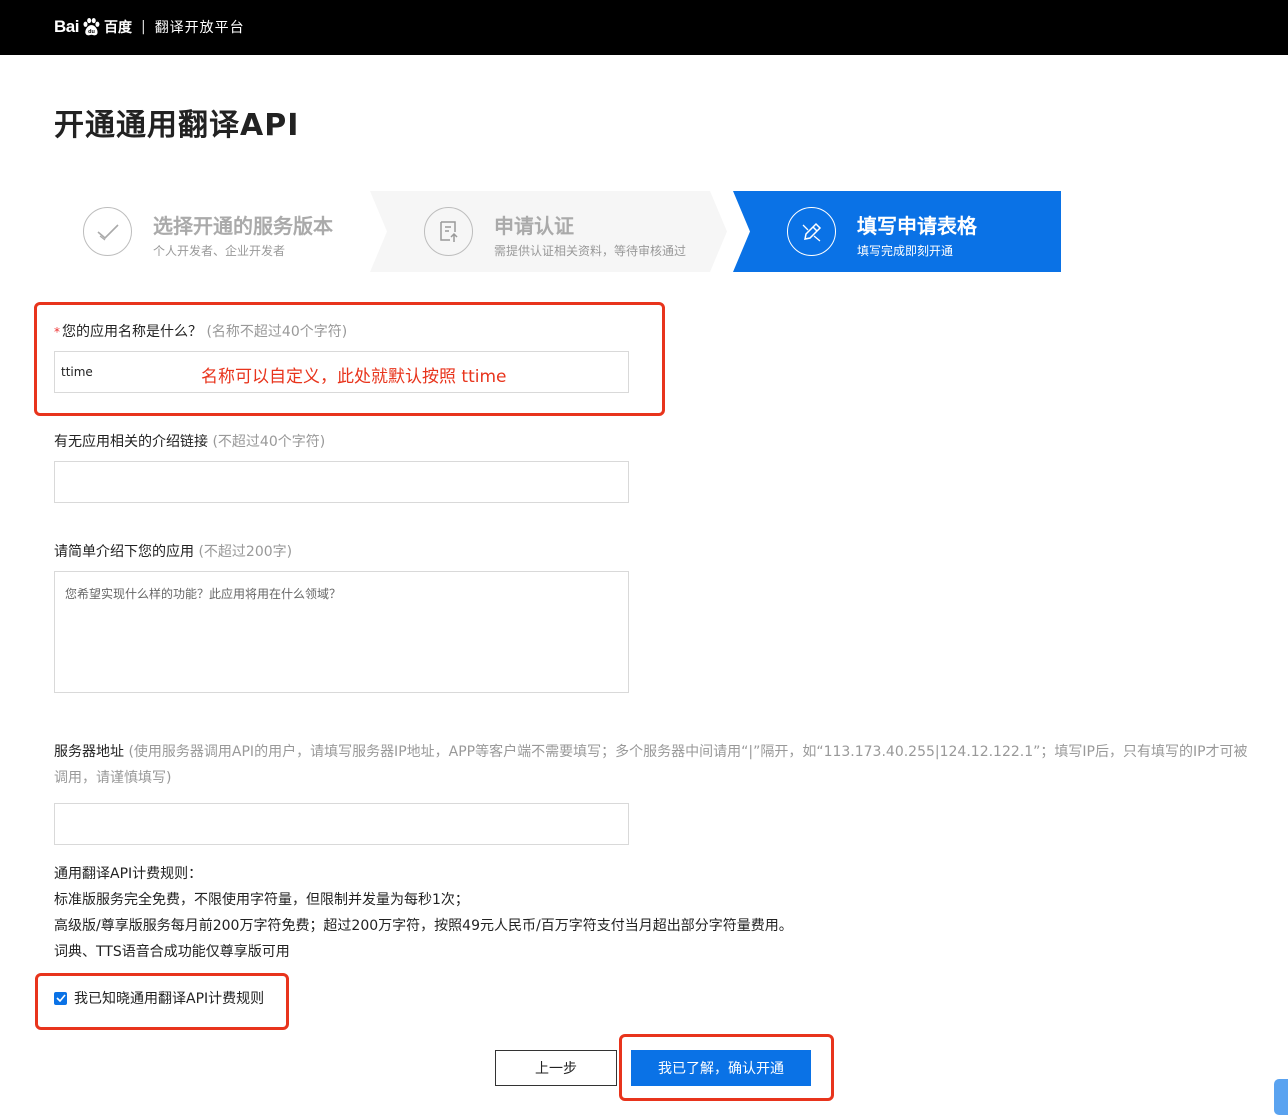  Describe the element at coordinates (149, 27) in the screenshot. I see `baidu-logo: Bai du 百度 | 翻译开放平台` at that location.